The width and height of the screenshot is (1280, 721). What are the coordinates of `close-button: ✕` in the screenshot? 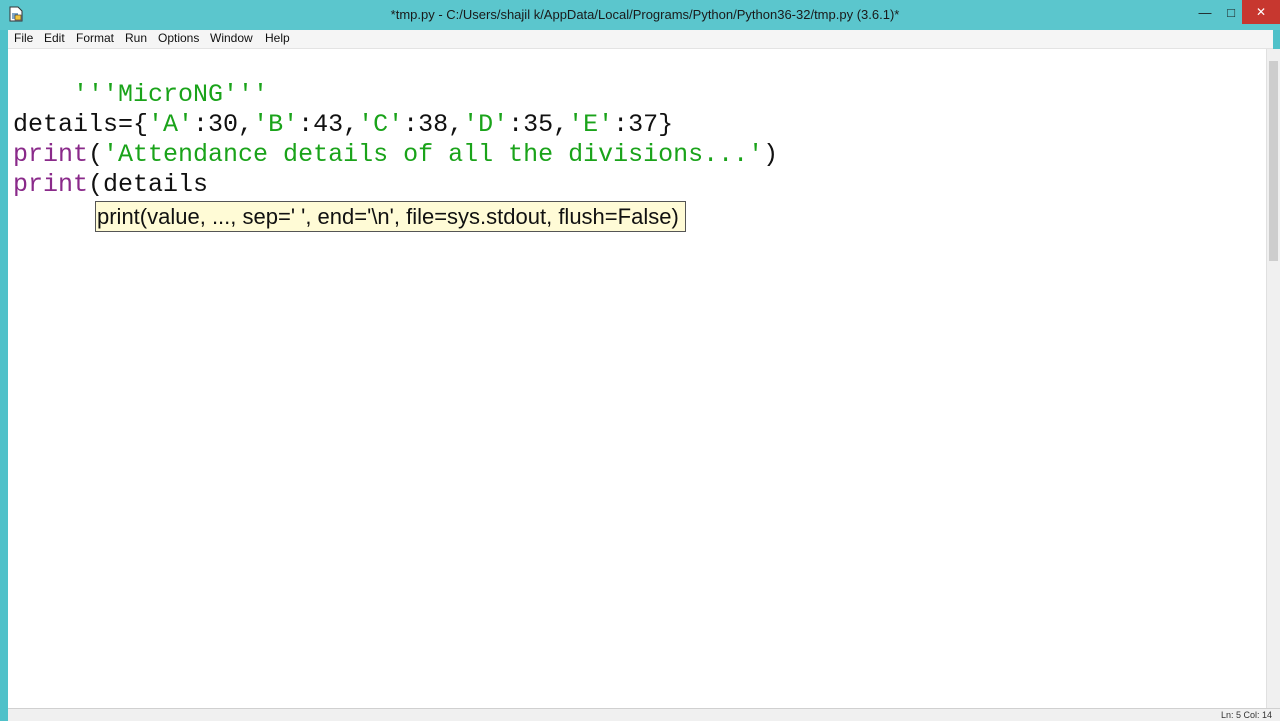 It's located at (1261, 12).